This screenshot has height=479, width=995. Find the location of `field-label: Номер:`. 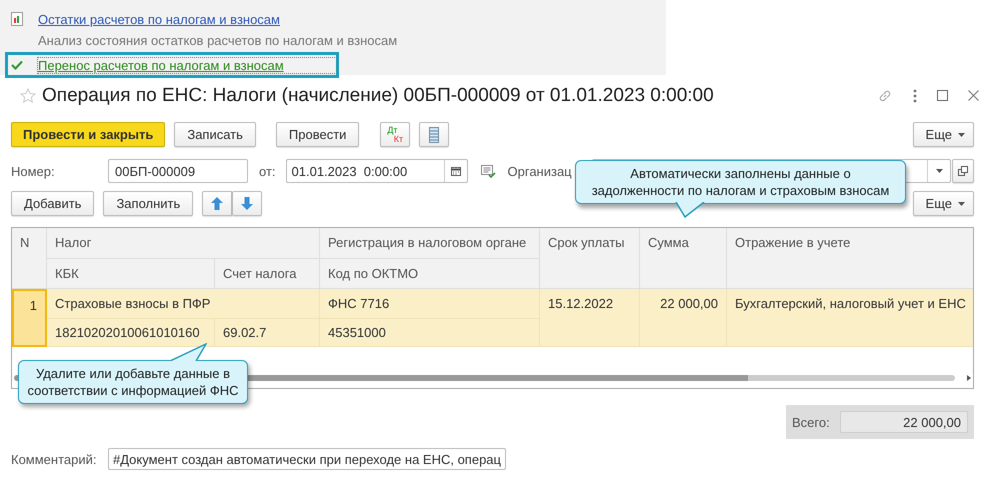

field-label: Номер: is located at coordinates (33, 171).